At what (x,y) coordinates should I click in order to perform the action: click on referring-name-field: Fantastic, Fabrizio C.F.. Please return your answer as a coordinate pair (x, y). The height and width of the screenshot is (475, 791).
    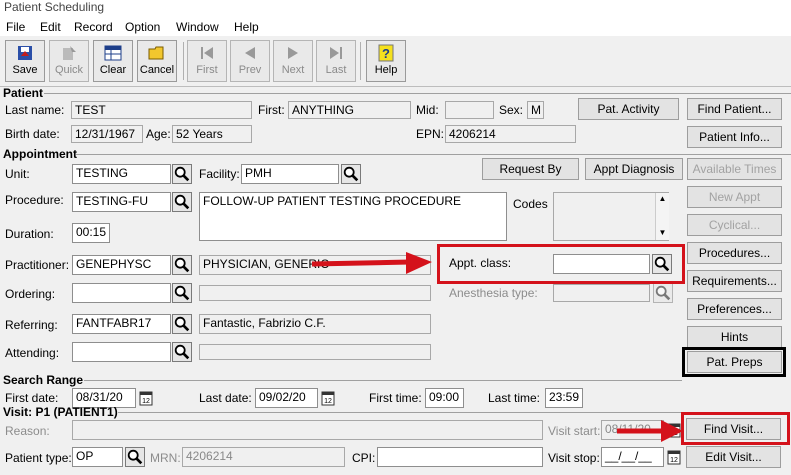
    Looking at the image, I should click on (315, 324).